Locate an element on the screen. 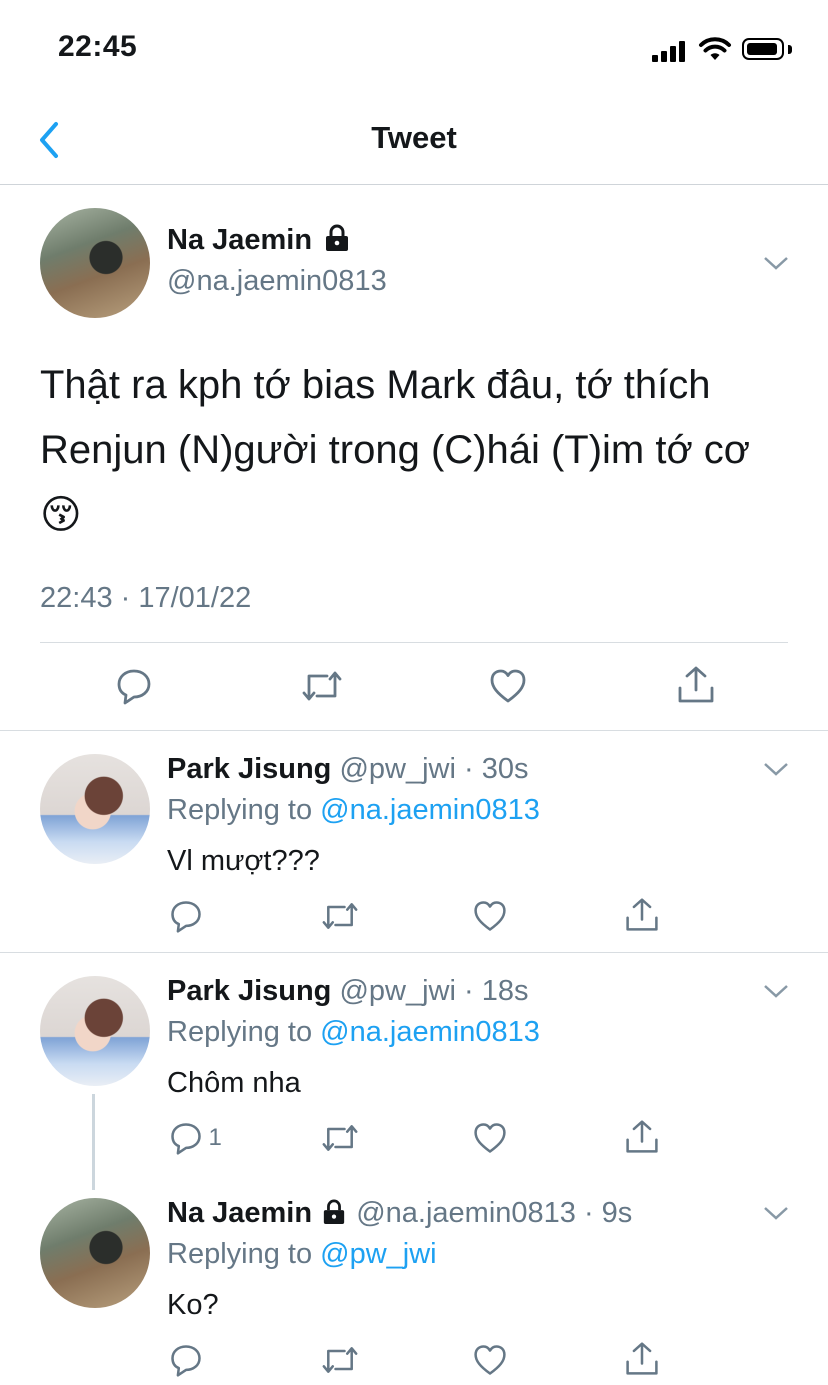 This screenshot has height=1385, width=828. replying-to-line: Replying to @pw_jwi is located at coordinates (302, 1254).